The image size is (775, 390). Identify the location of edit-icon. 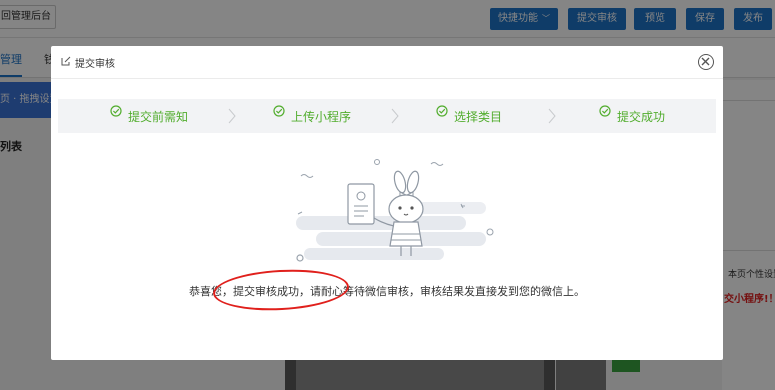
(66, 61).